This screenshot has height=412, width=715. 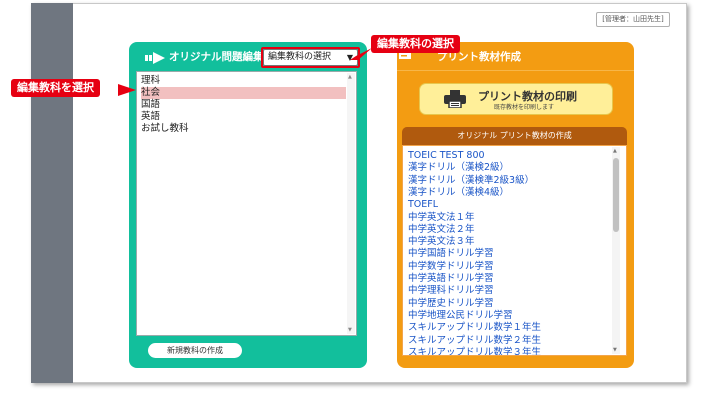 What do you see at coordinates (446, 156) in the screenshot?
I see `list-item: TOEIC TEST 800` at bounding box center [446, 156].